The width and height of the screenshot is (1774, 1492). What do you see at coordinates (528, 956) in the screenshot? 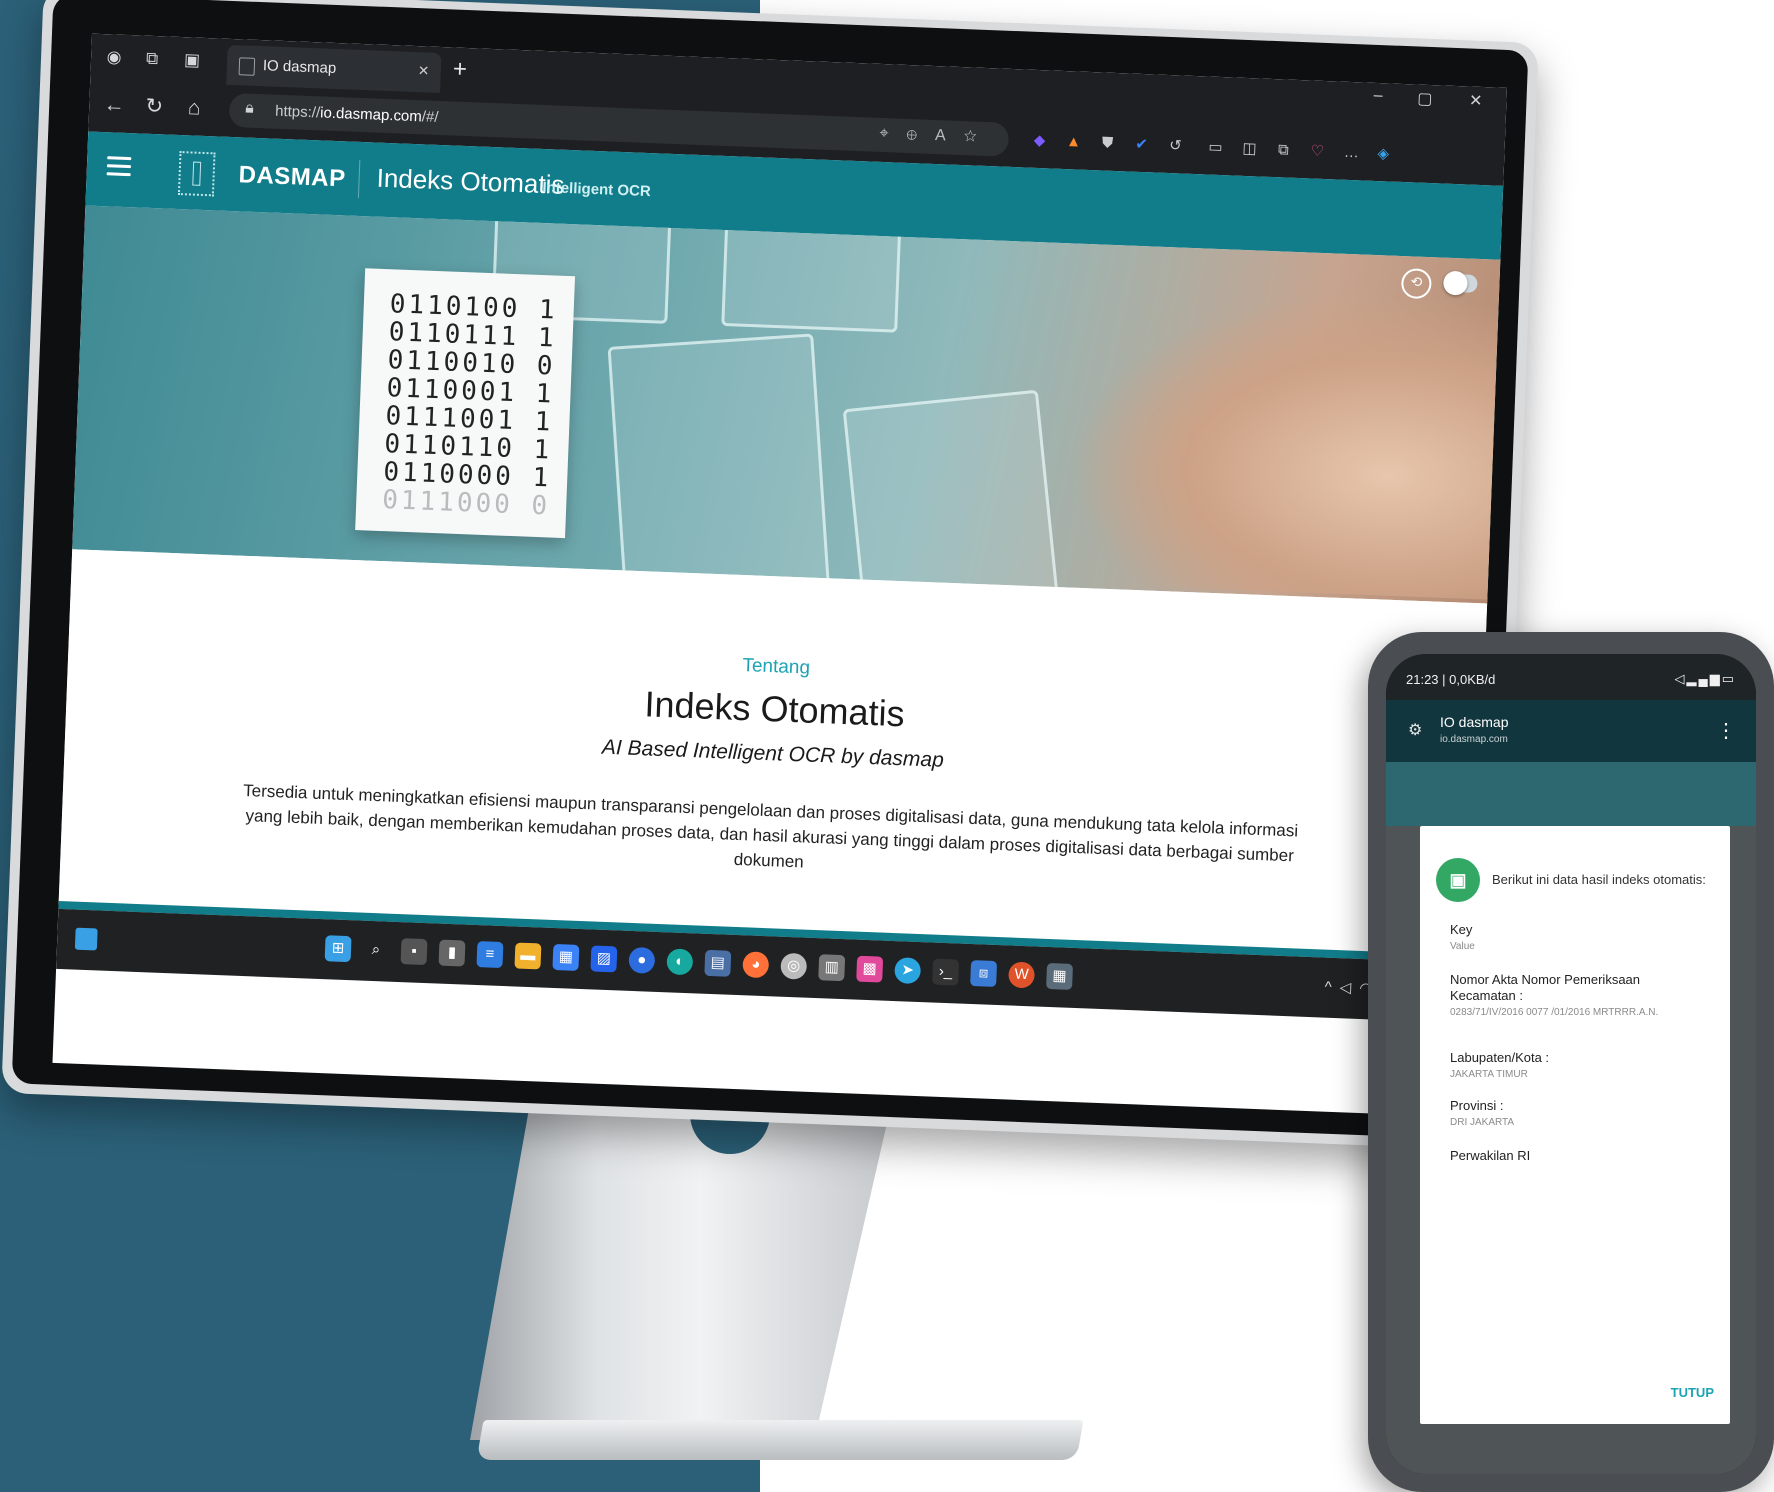
I see `folder-icon: ▬` at bounding box center [528, 956].